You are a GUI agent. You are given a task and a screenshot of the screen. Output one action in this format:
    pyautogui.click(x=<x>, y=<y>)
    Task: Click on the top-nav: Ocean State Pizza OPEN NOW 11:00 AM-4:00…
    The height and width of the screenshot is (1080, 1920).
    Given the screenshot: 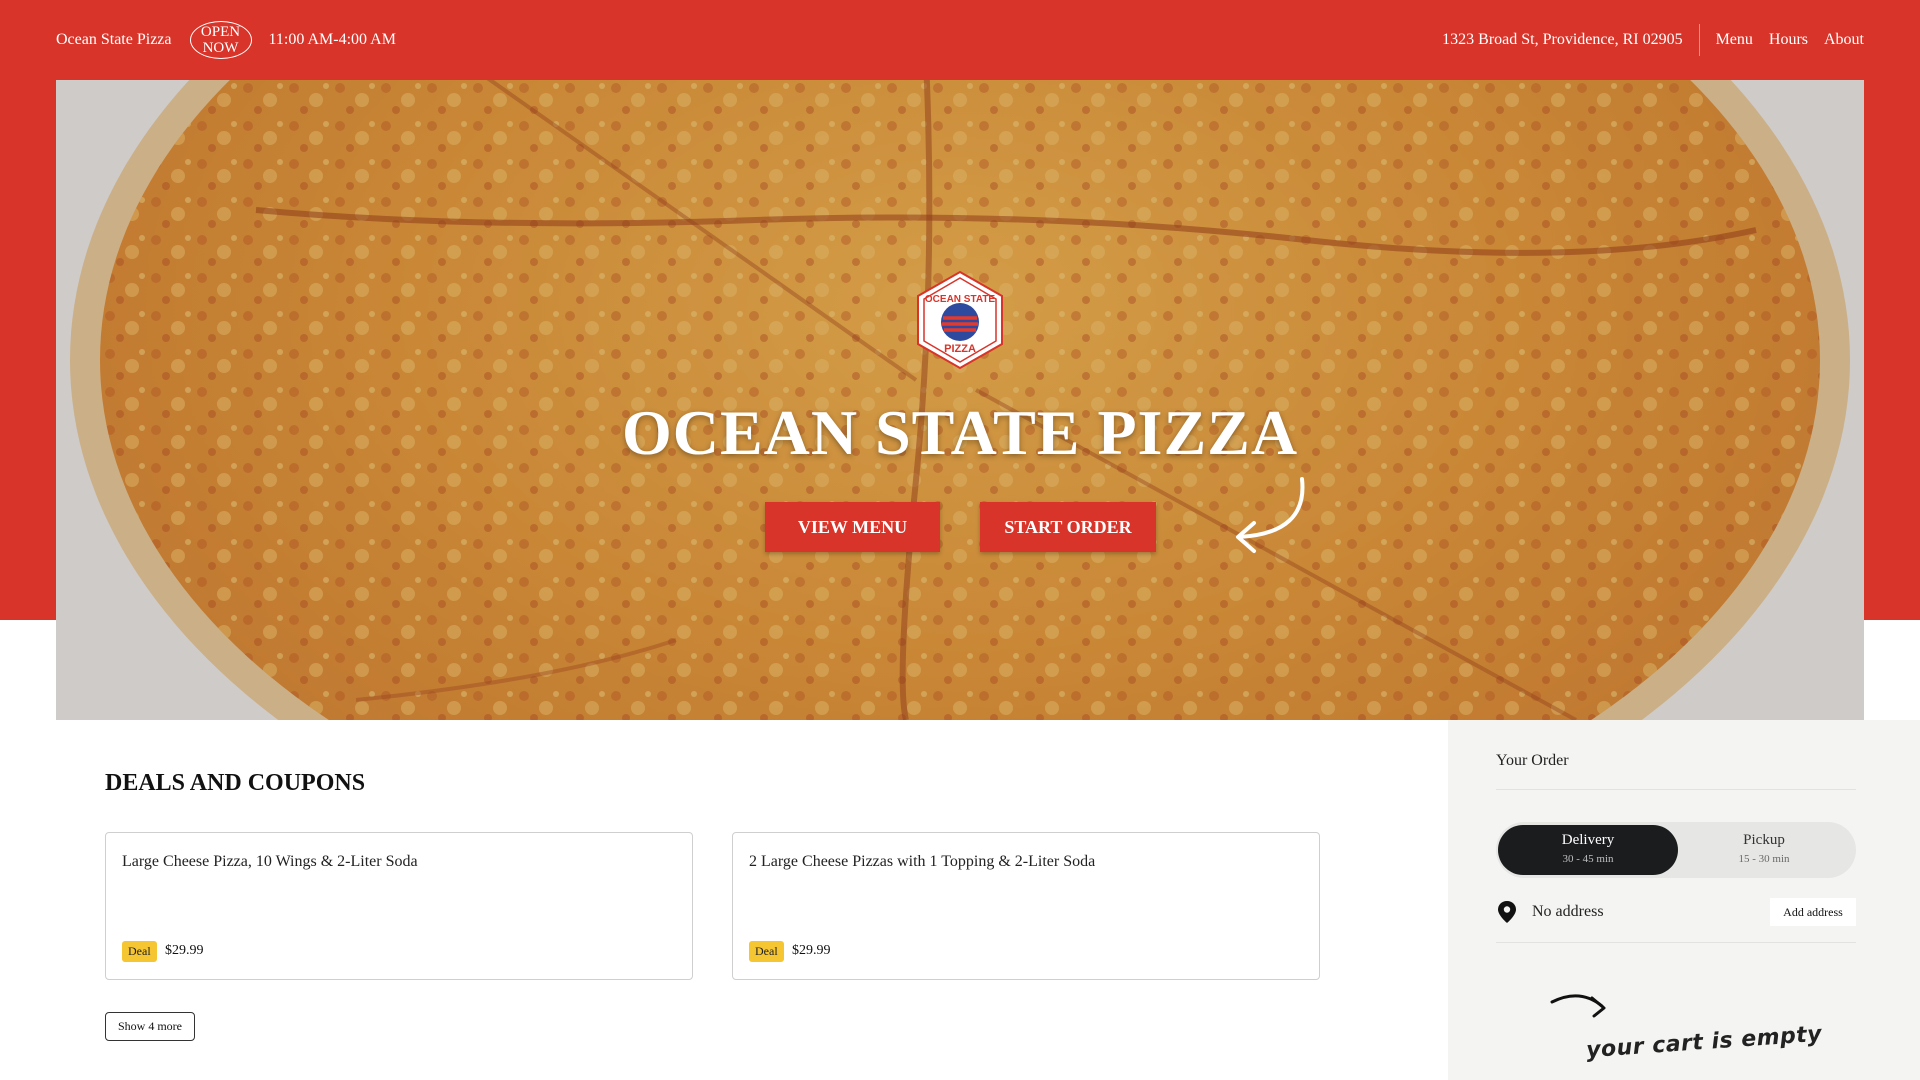 What is the action you would take?
    pyautogui.click(x=960, y=40)
    